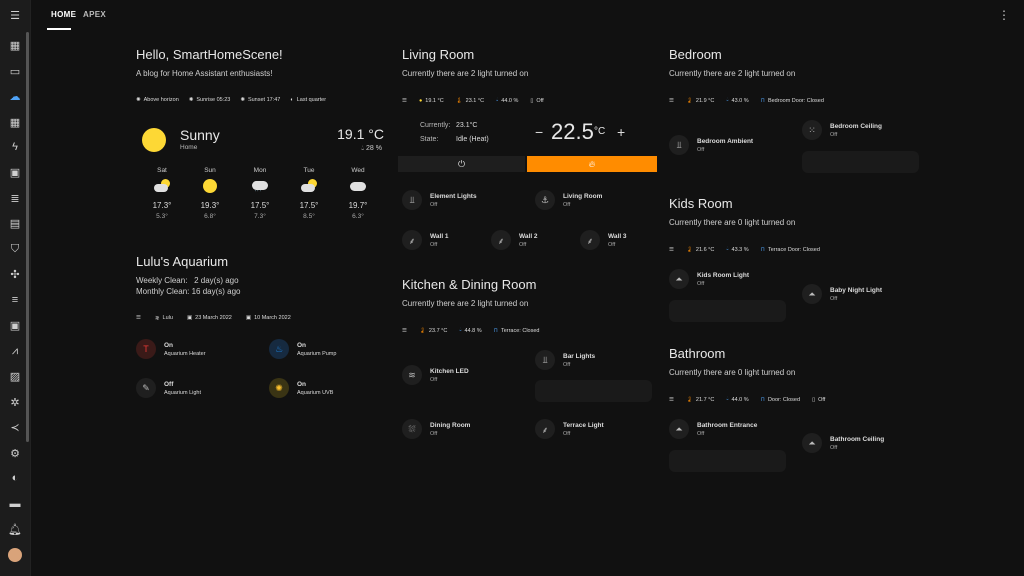  What do you see at coordinates (15, 147) in the screenshot?
I see `energy-icon: ϟ` at bounding box center [15, 147].